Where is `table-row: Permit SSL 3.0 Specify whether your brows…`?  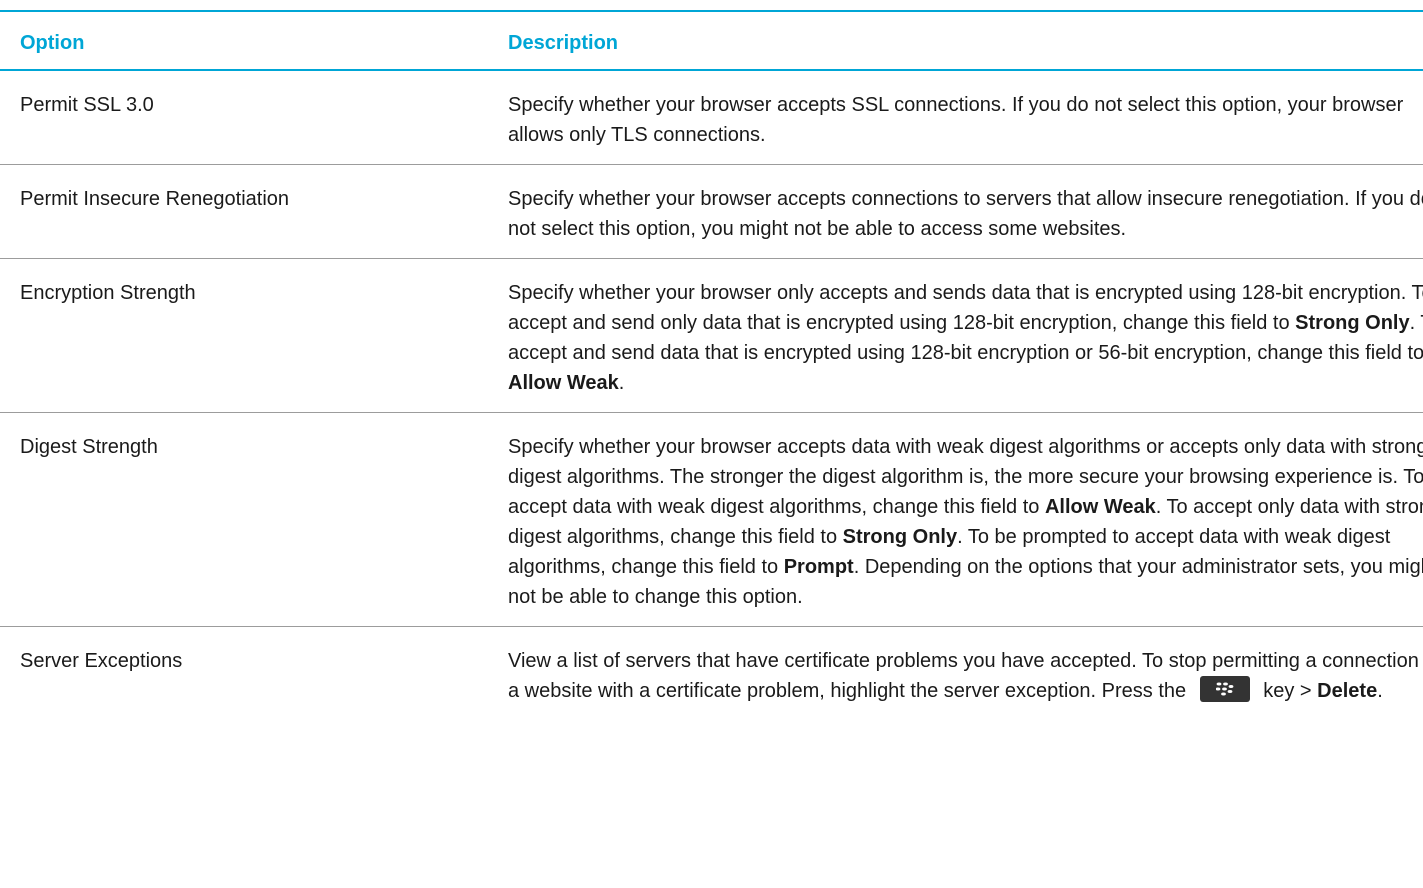 table-row: Permit SSL 3.0 Specify whether your brows… is located at coordinates (711, 117).